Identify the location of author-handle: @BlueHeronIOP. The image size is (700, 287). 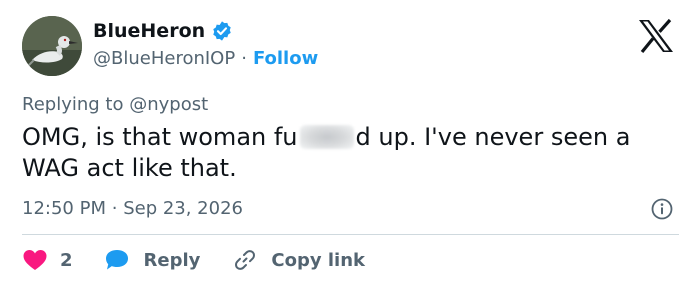
(164, 58).